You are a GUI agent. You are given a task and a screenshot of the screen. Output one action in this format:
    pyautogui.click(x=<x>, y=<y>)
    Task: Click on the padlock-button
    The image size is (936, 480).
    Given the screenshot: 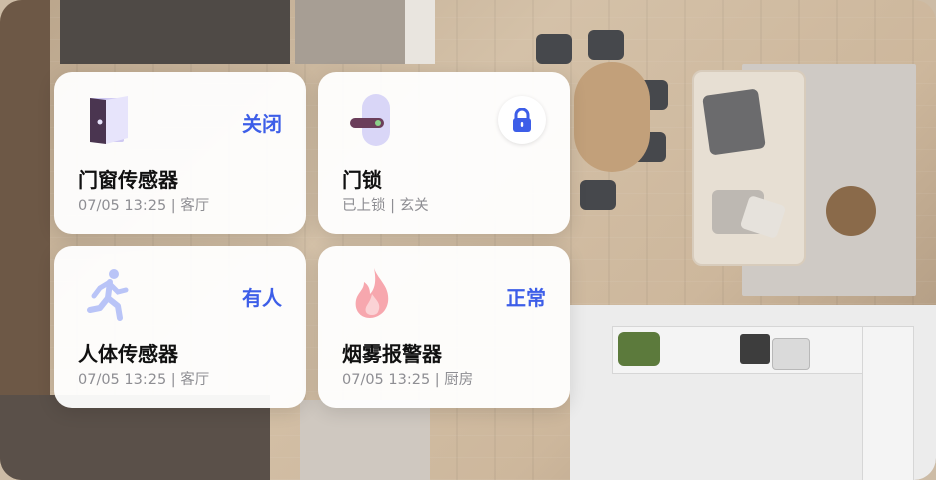 What is the action you would take?
    pyautogui.click(x=522, y=120)
    